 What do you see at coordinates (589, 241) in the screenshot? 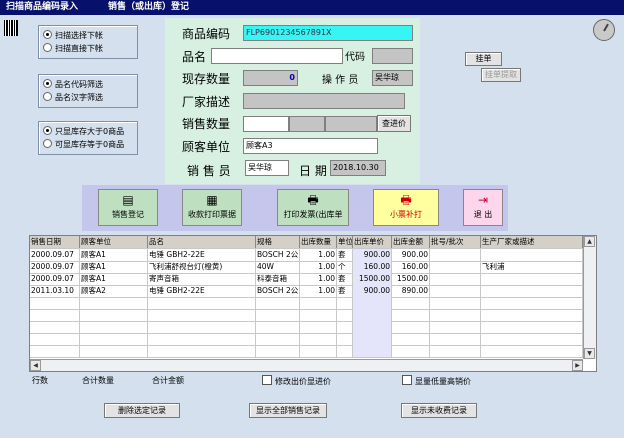
I see `scroll-up-icon: ▲` at bounding box center [589, 241].